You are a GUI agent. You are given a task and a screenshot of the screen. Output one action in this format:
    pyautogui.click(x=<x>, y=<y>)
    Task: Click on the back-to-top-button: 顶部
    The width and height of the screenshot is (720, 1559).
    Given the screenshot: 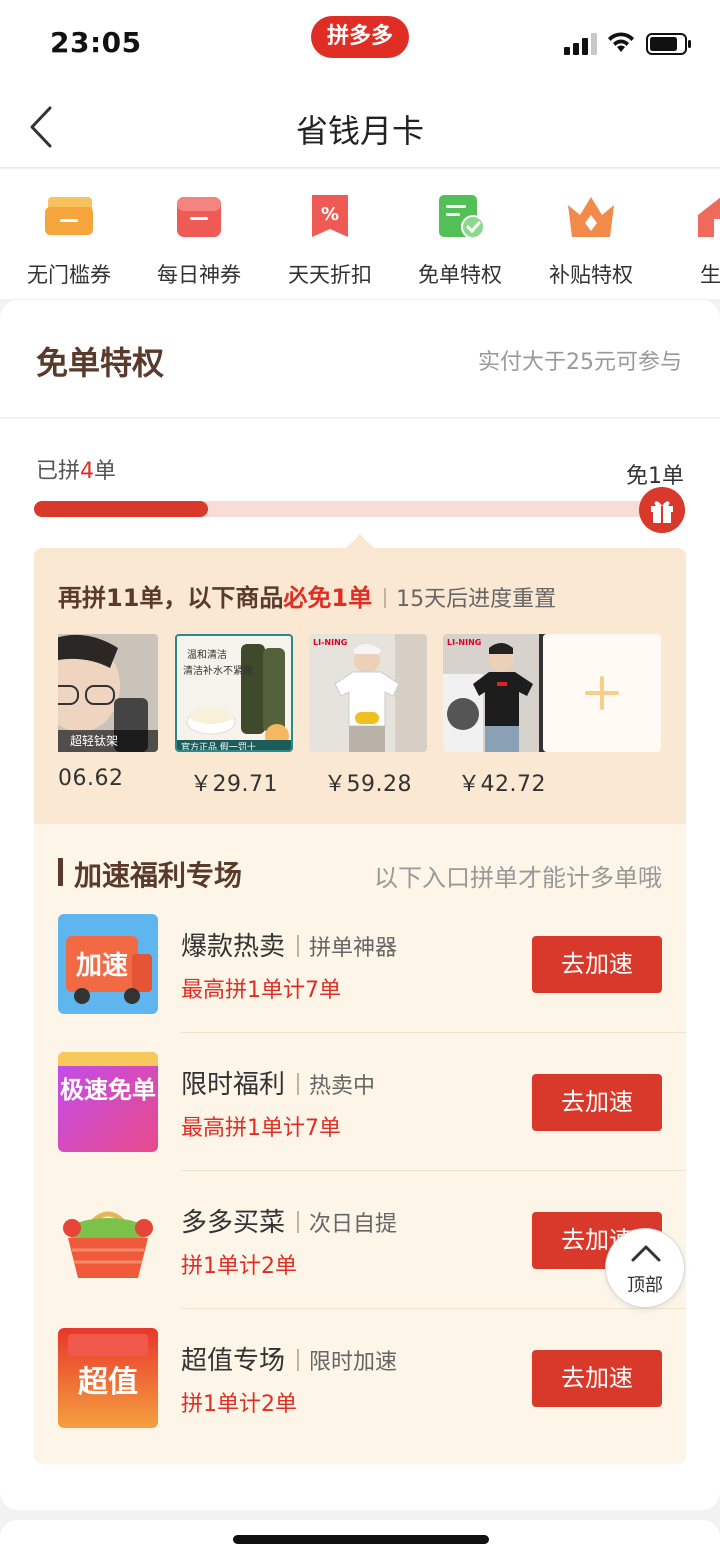 What is the action you would take?
    pyautogui.click(x=645, y=1268)
    